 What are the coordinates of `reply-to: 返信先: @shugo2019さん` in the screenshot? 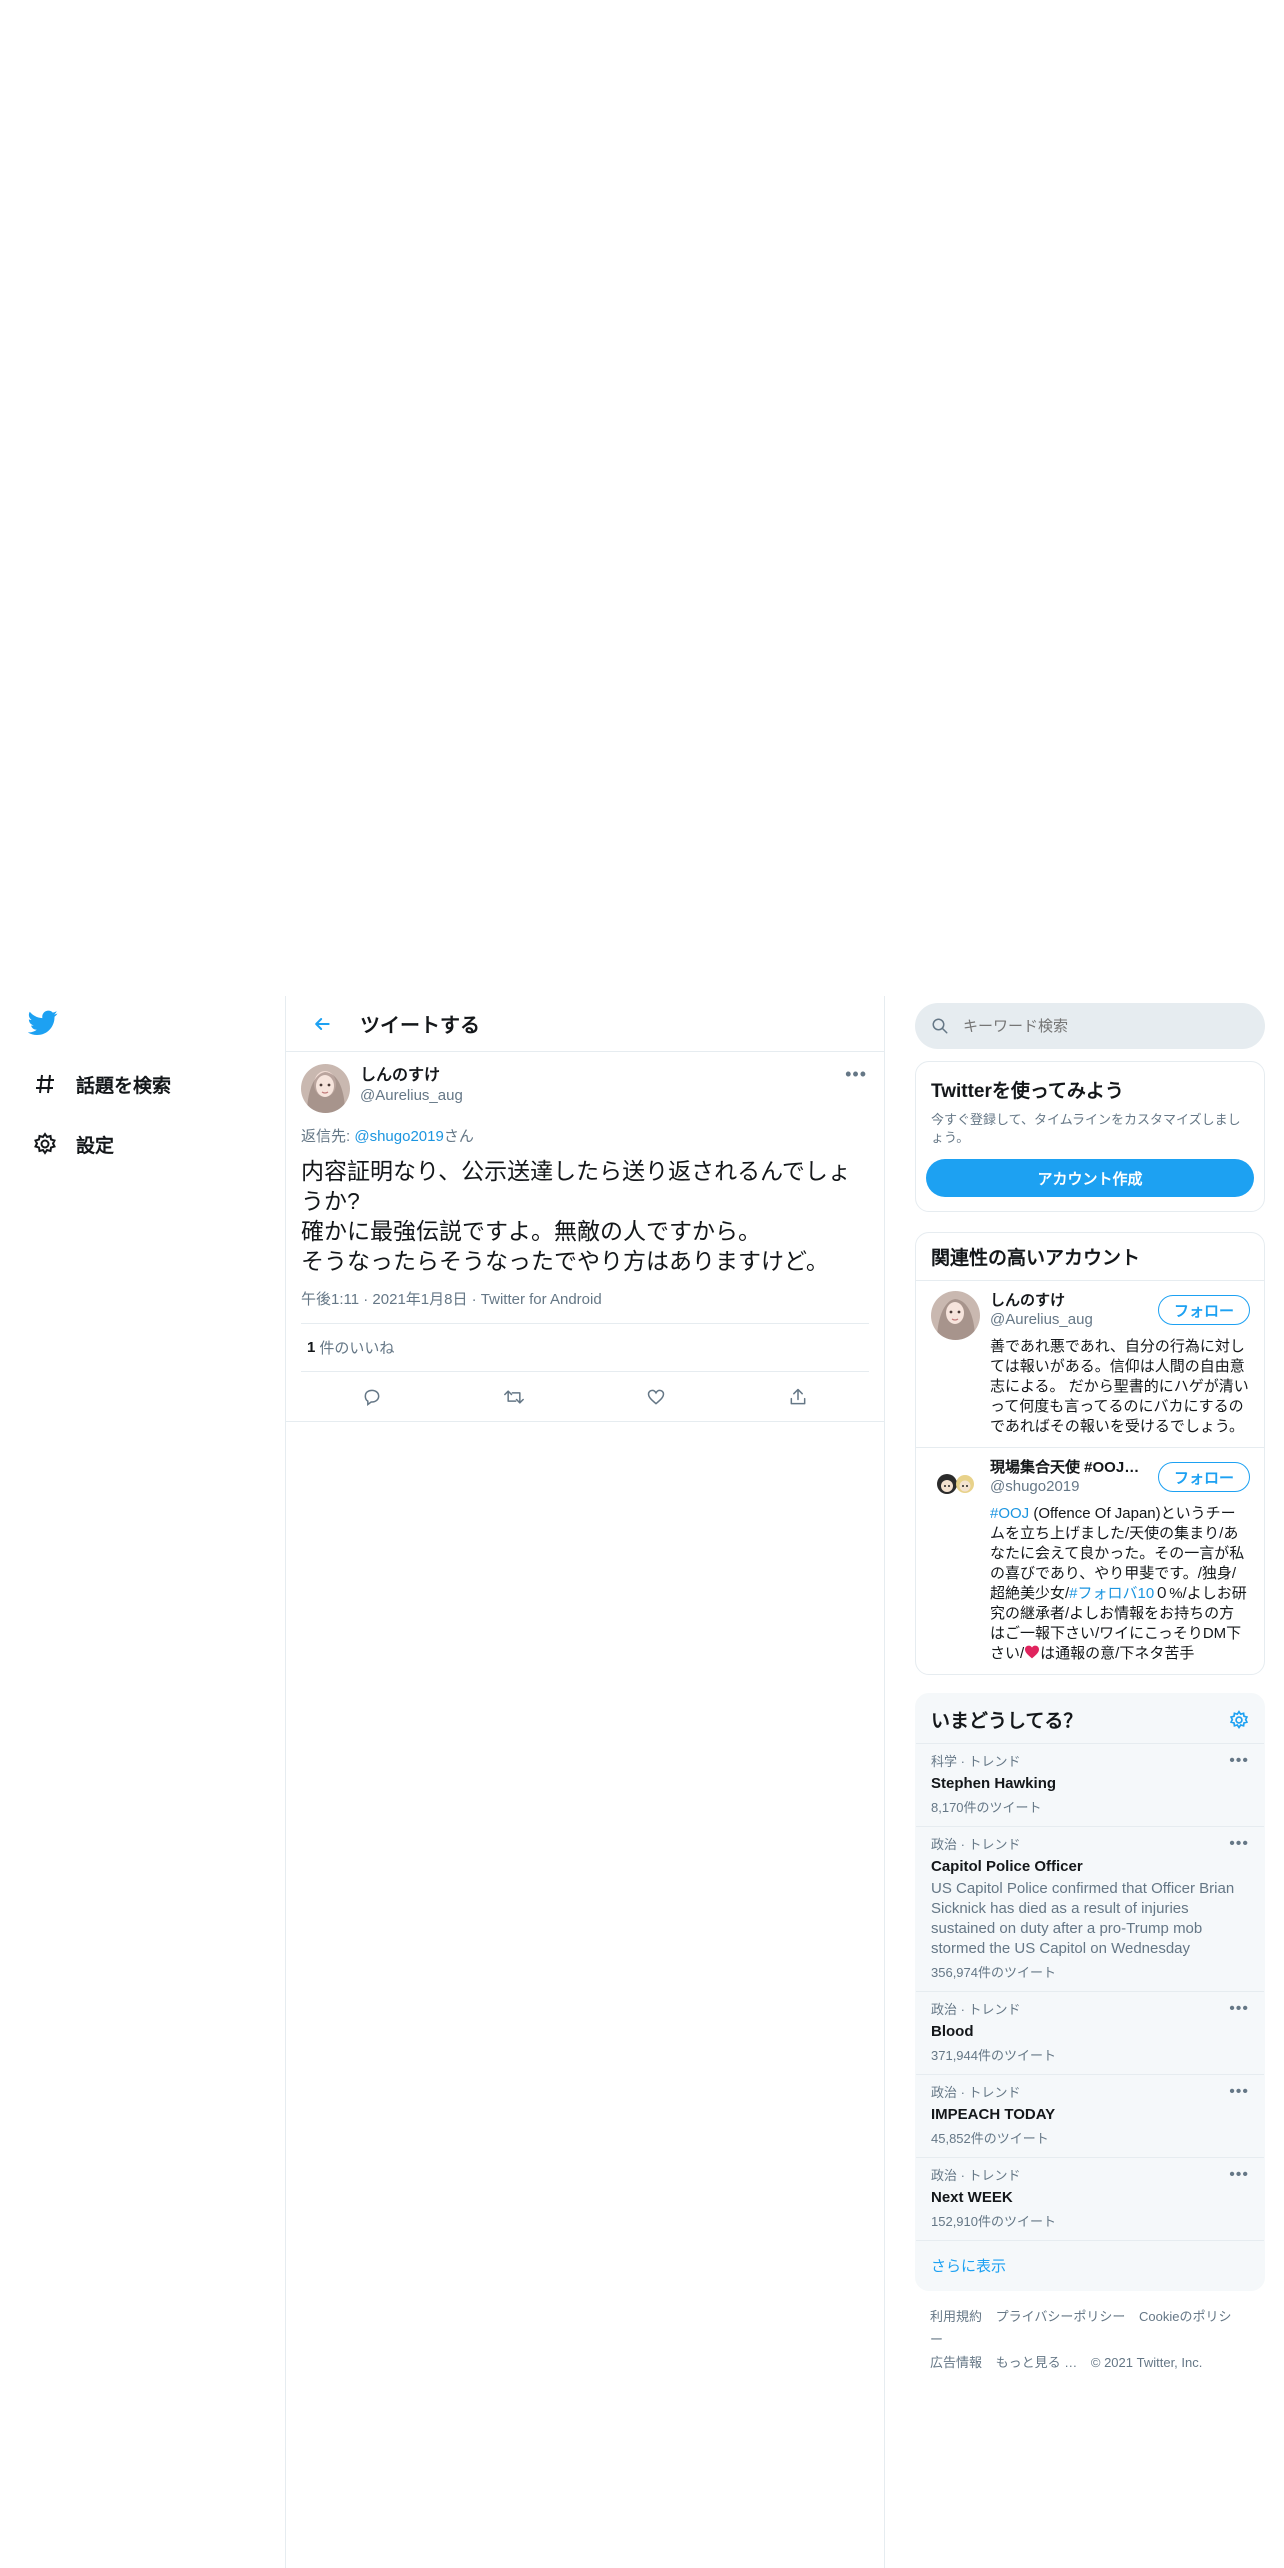 It's located at (585, 1135).